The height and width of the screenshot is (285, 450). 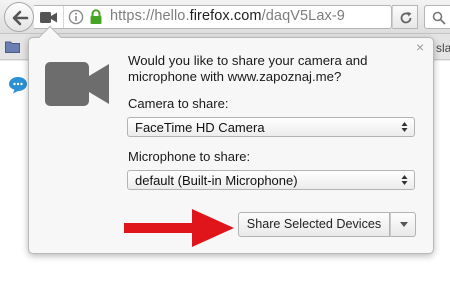 I want to click on share-options-dropdown, so click(x=403, y=224).